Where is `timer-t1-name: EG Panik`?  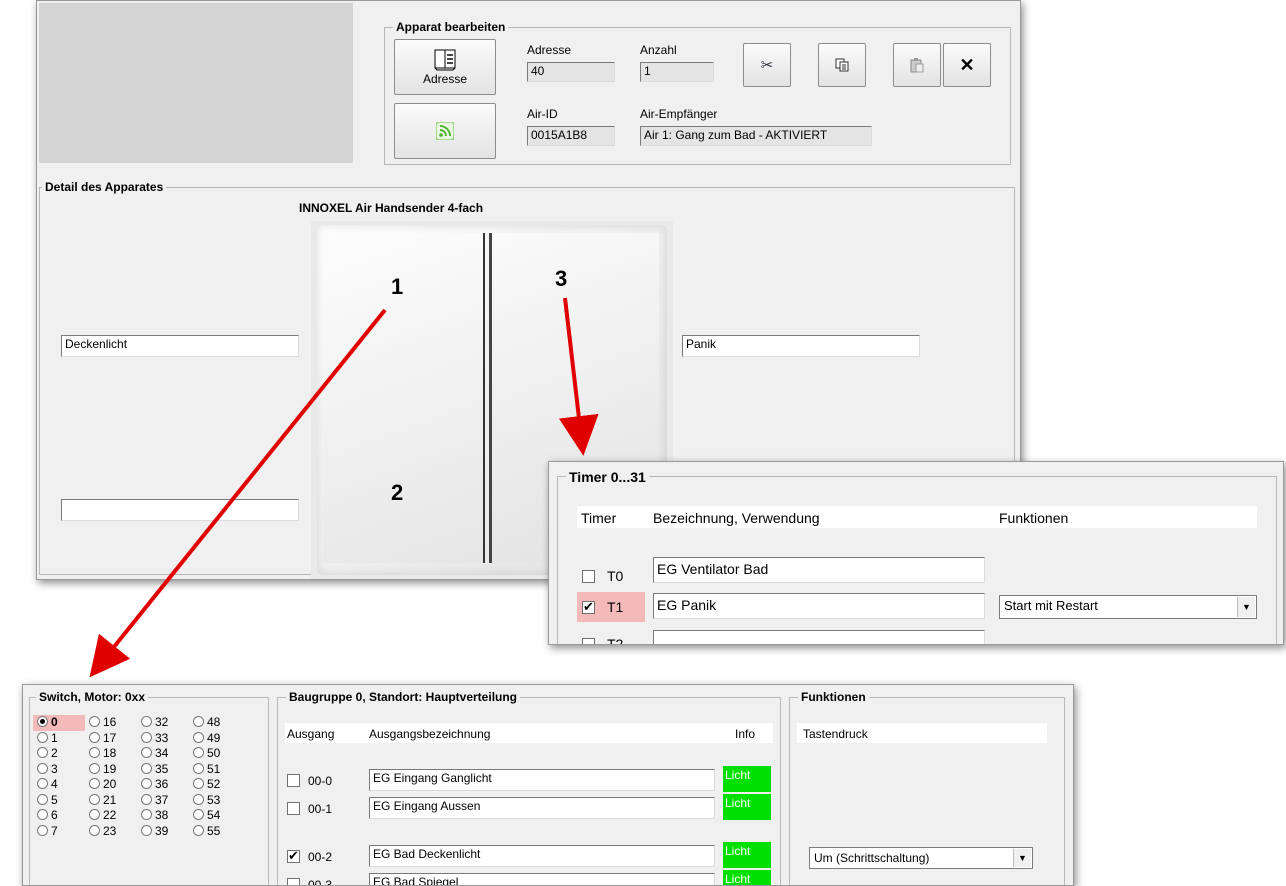
timer-t1-name: EG Panik is located at coordinates (819, 606).